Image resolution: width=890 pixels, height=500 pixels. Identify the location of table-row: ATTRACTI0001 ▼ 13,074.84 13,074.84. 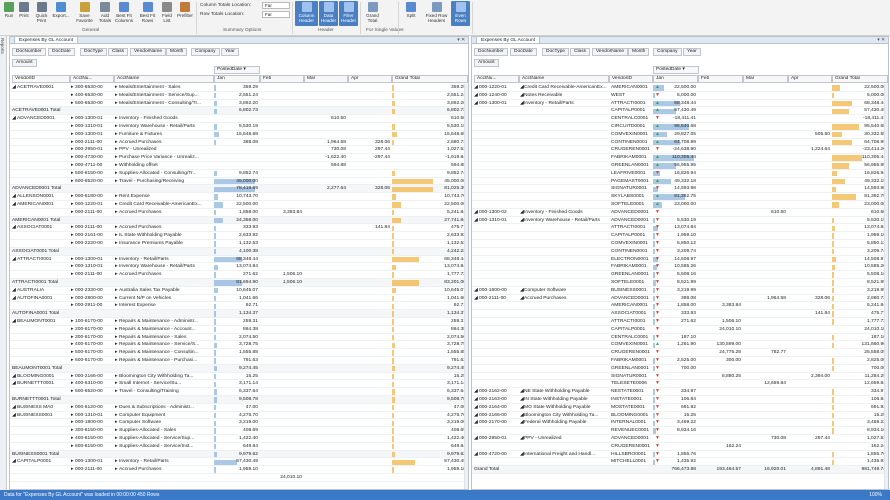
(680, 228).